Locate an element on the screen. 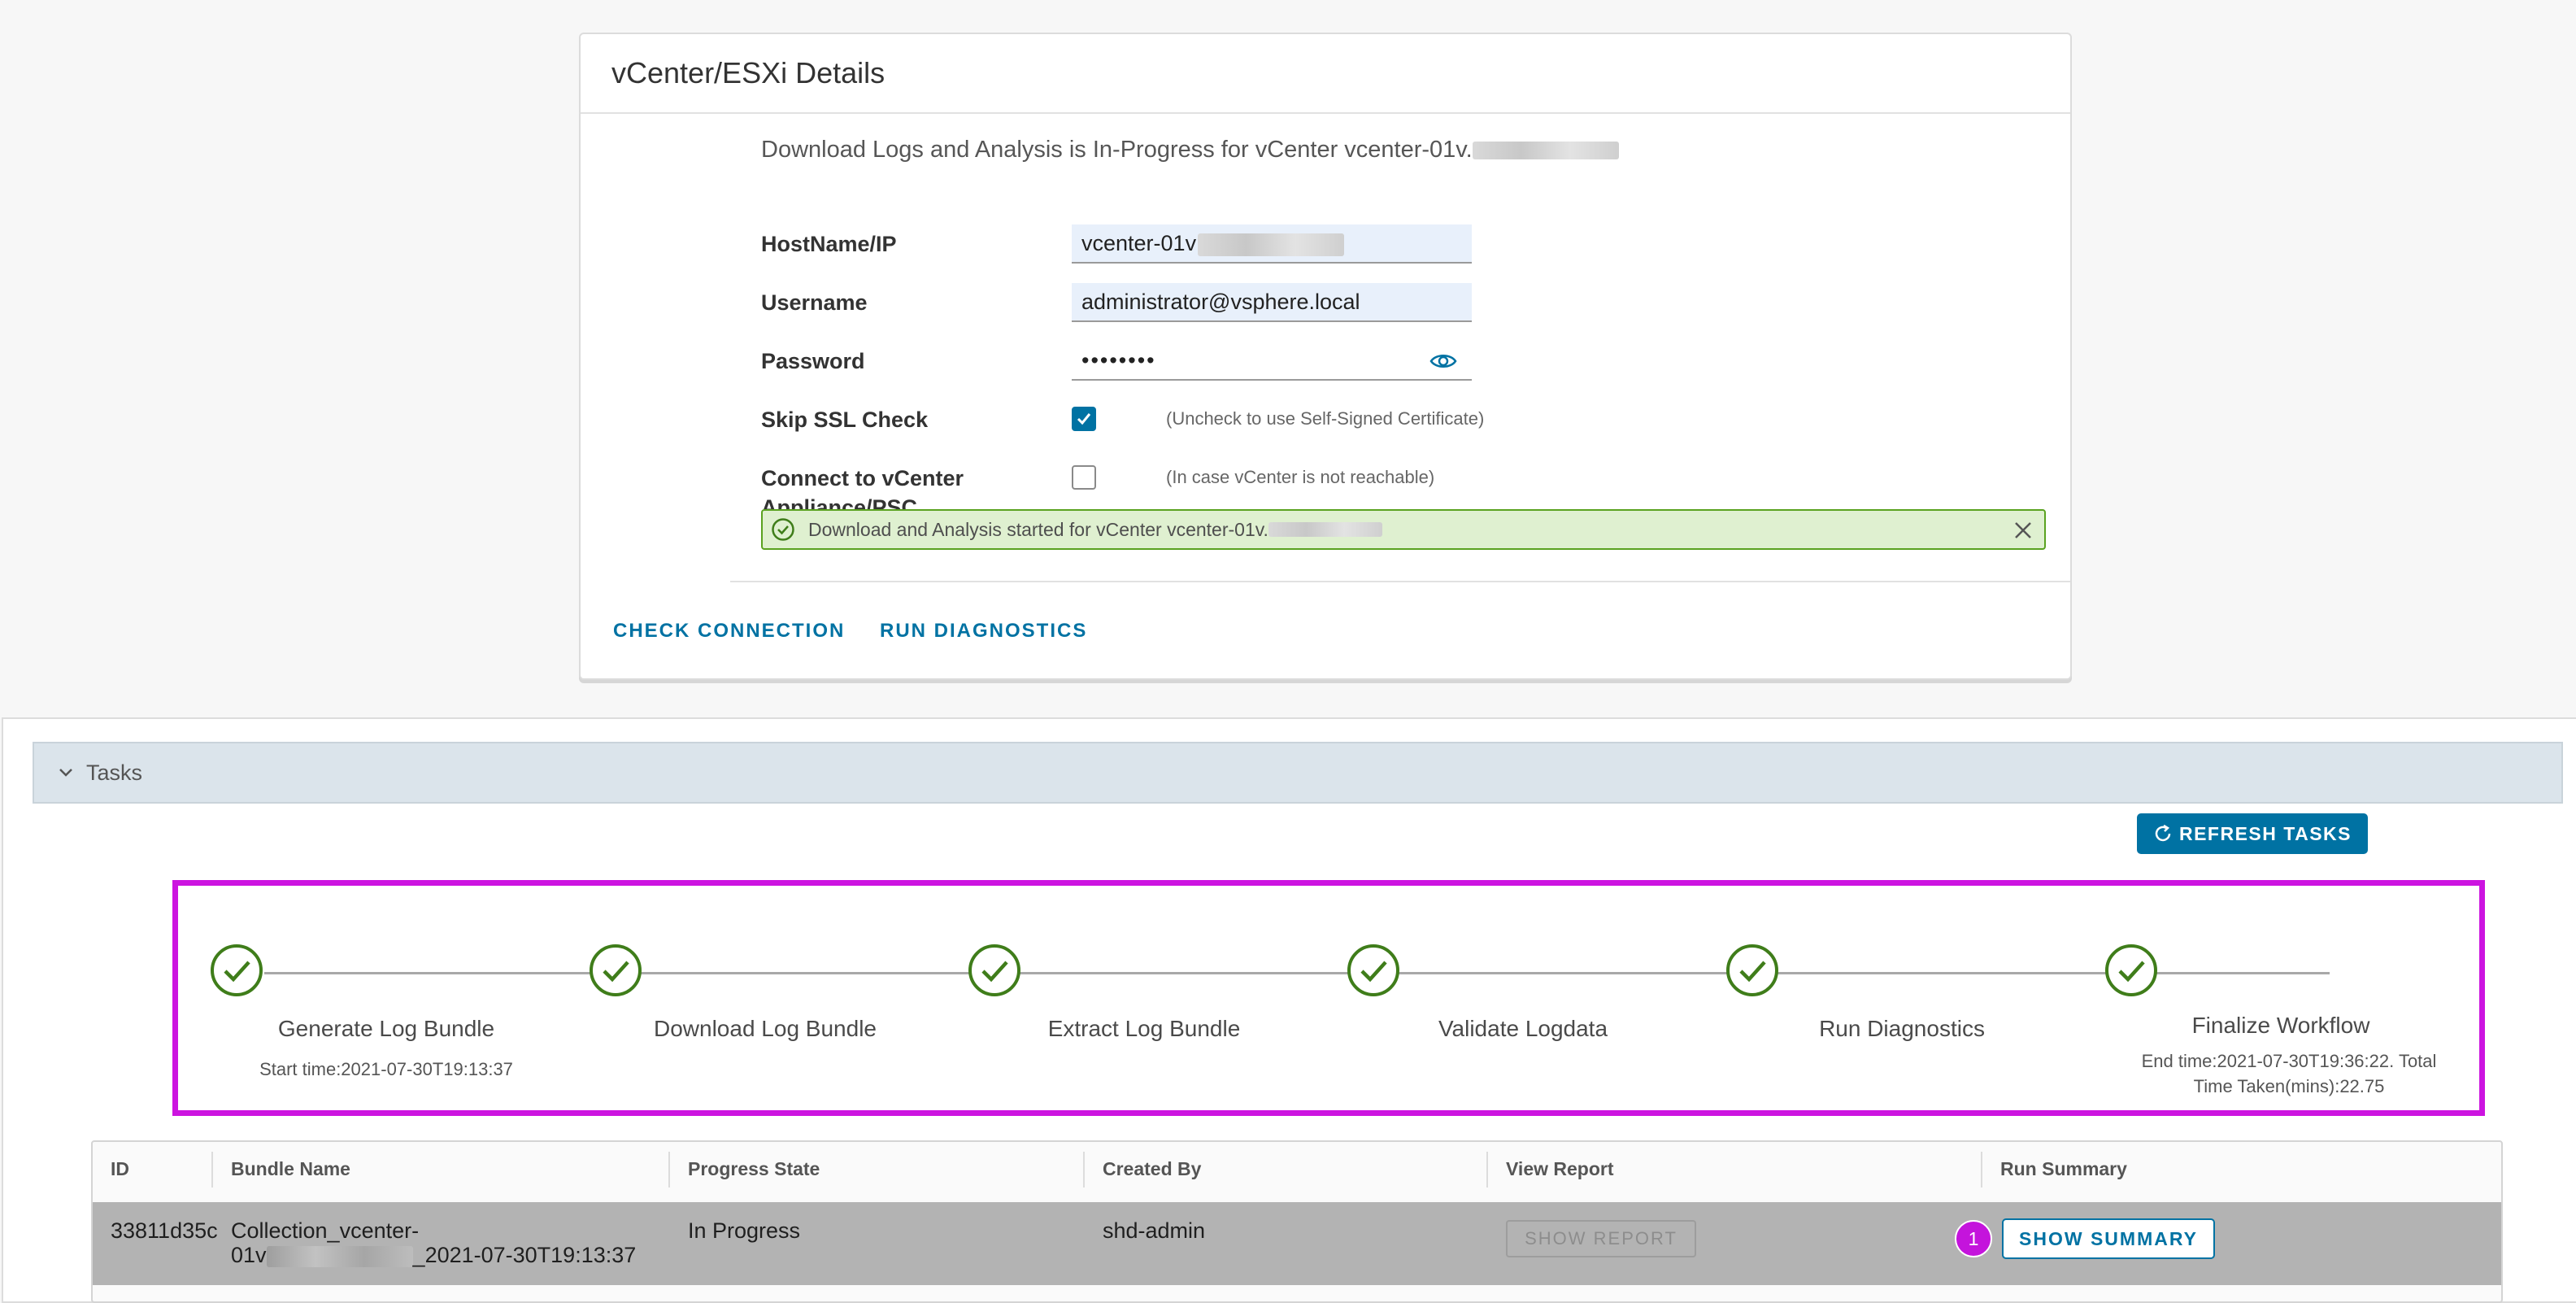 The image size is (2576, 1303). refresh-icon is located at coordinates (2163, 833).